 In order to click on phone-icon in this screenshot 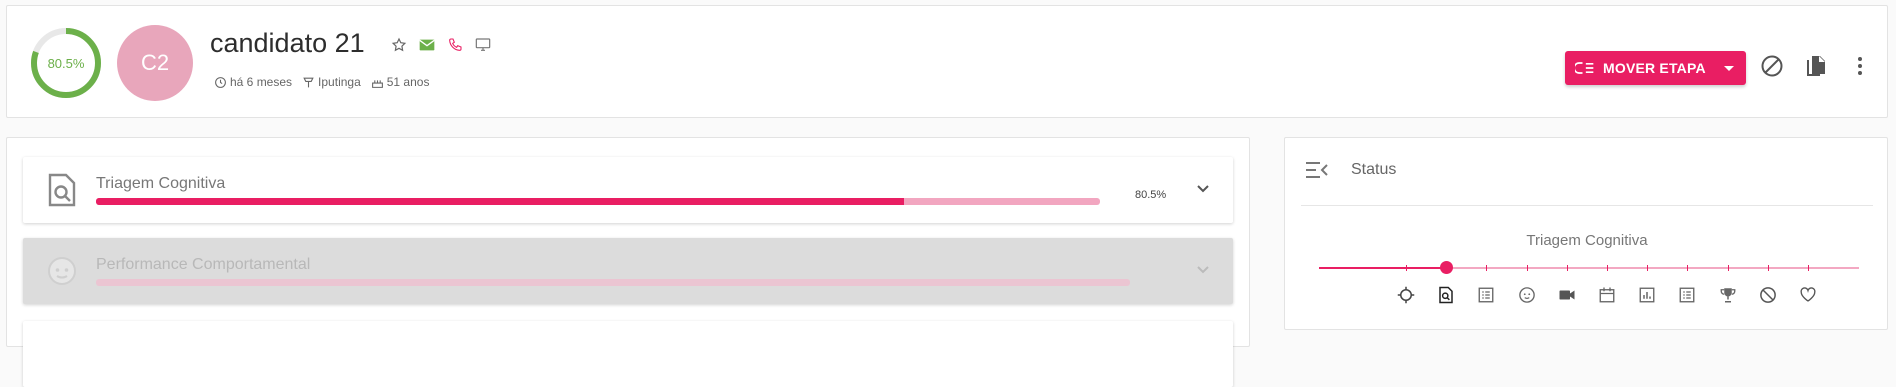, I will do `click(455, 45)`.